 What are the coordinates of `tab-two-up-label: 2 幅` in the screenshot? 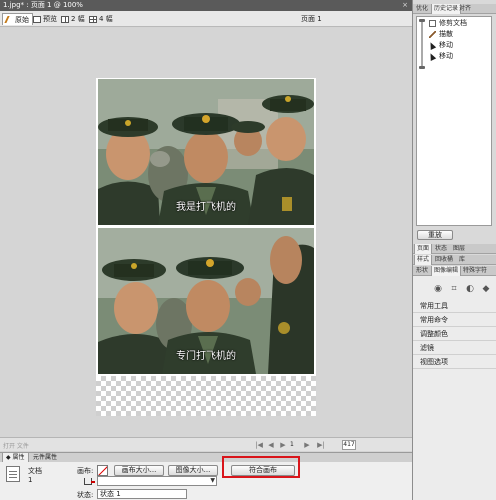 It's located at (78, 19).